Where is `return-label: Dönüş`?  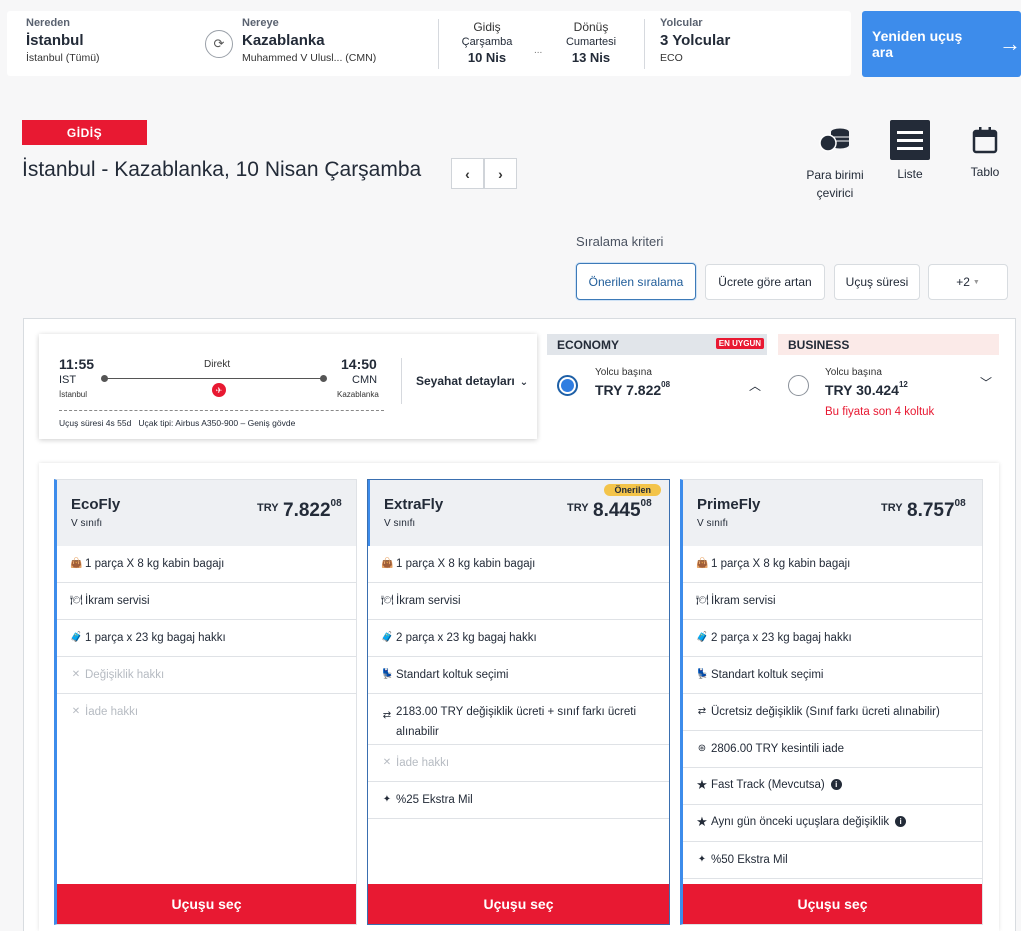
return-label: Dönüş is located at coordinates (591, 27).